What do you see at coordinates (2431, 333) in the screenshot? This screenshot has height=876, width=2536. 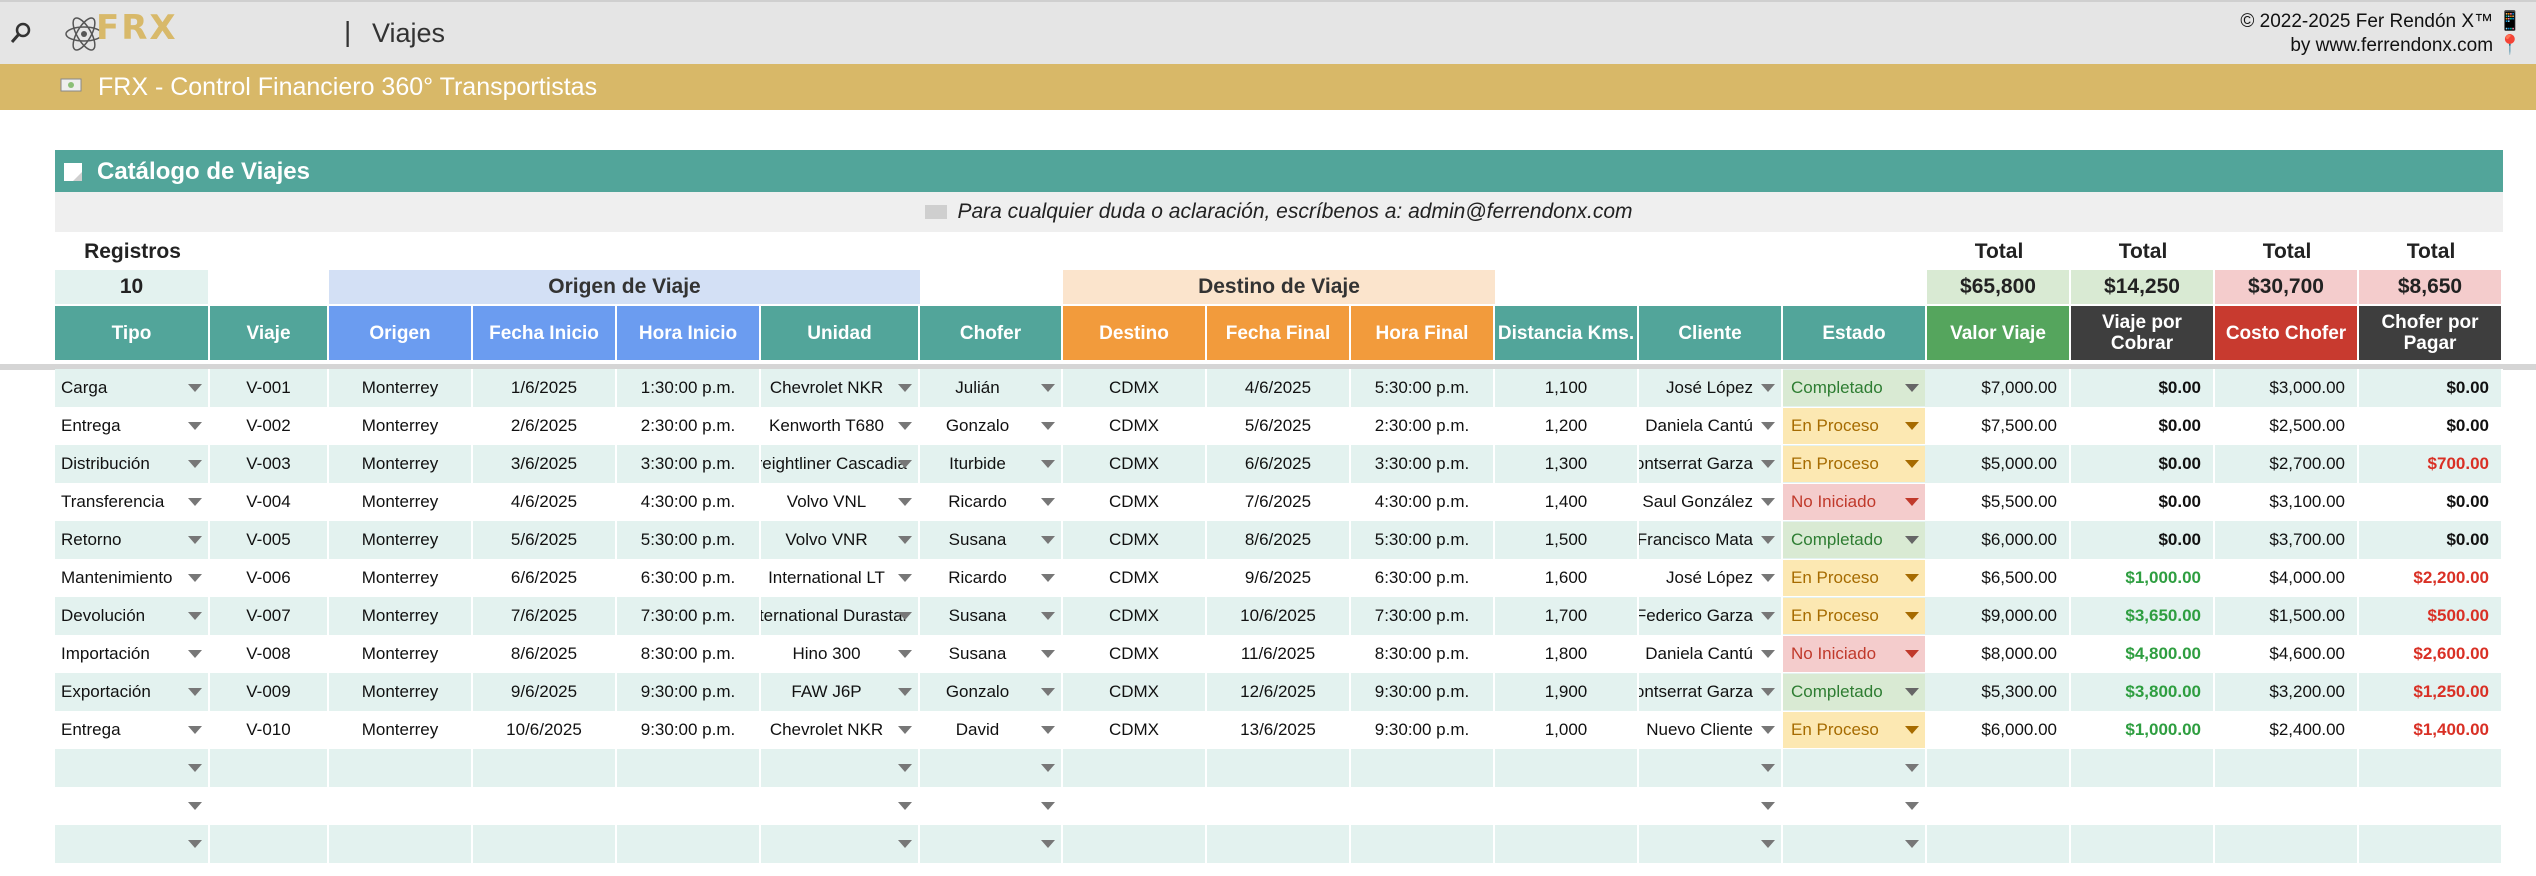 I see `header-chofer-por-pagar: Chofer por Pagar` at bounding box center [2431, 333].